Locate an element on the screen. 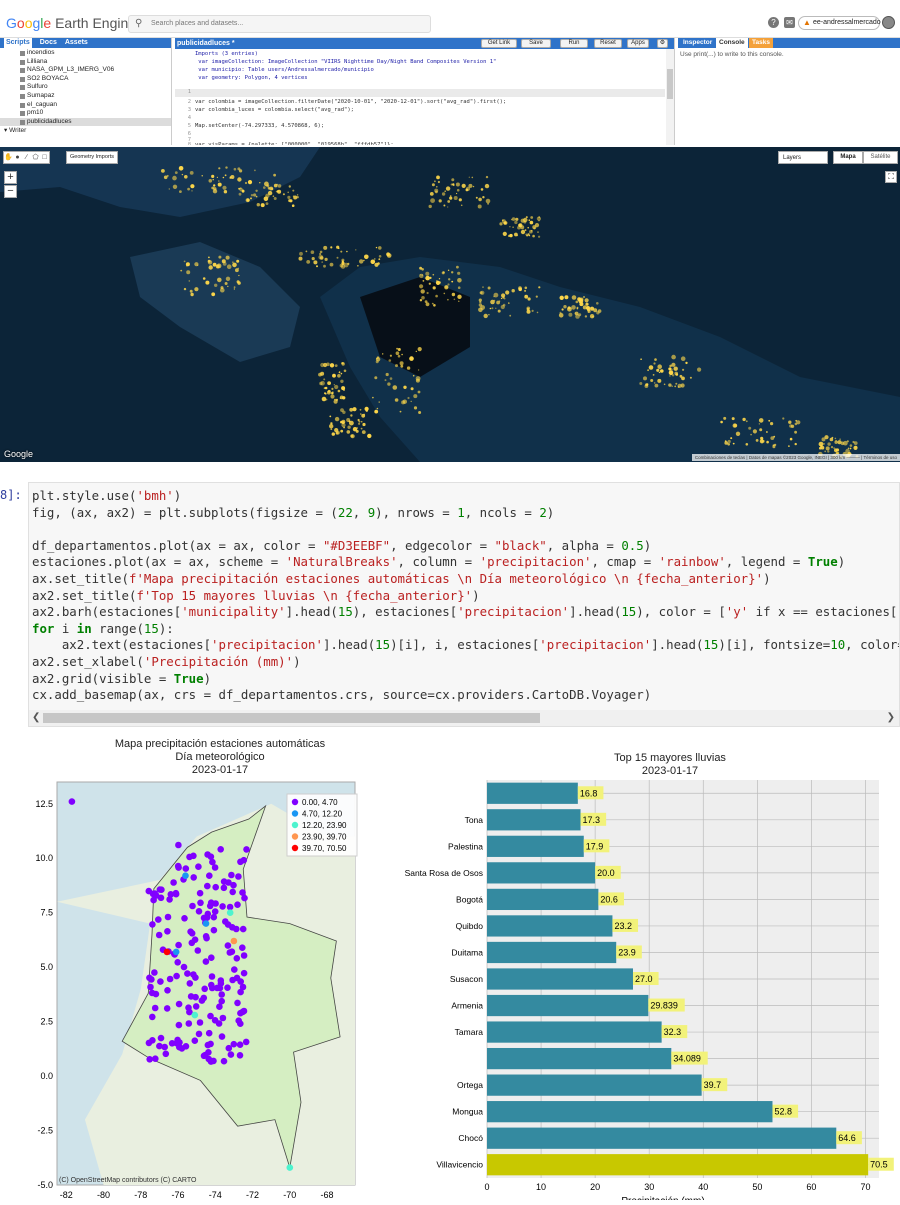 The image size is (900, 1205). script-item: SO2 BOYACA is located at coordinates (85, 79).